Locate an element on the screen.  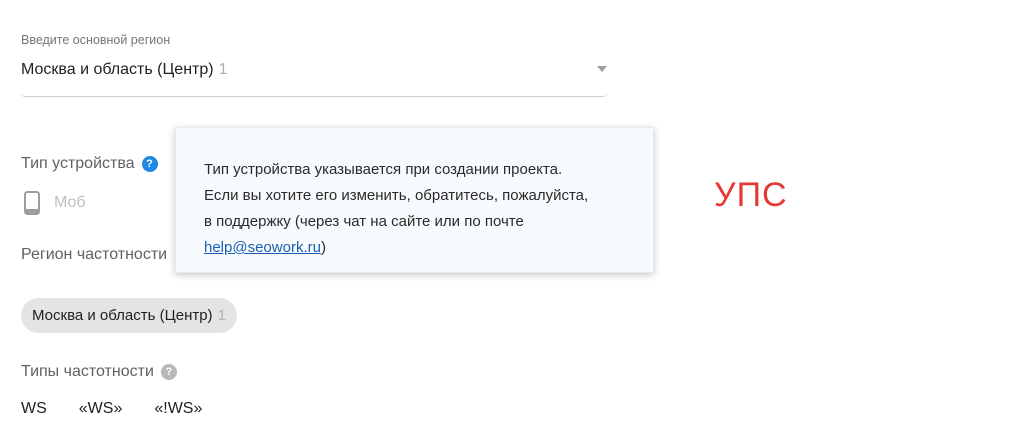
region-select-value: Москва и область (Центр) 1 is located at coordinates (124, 70).